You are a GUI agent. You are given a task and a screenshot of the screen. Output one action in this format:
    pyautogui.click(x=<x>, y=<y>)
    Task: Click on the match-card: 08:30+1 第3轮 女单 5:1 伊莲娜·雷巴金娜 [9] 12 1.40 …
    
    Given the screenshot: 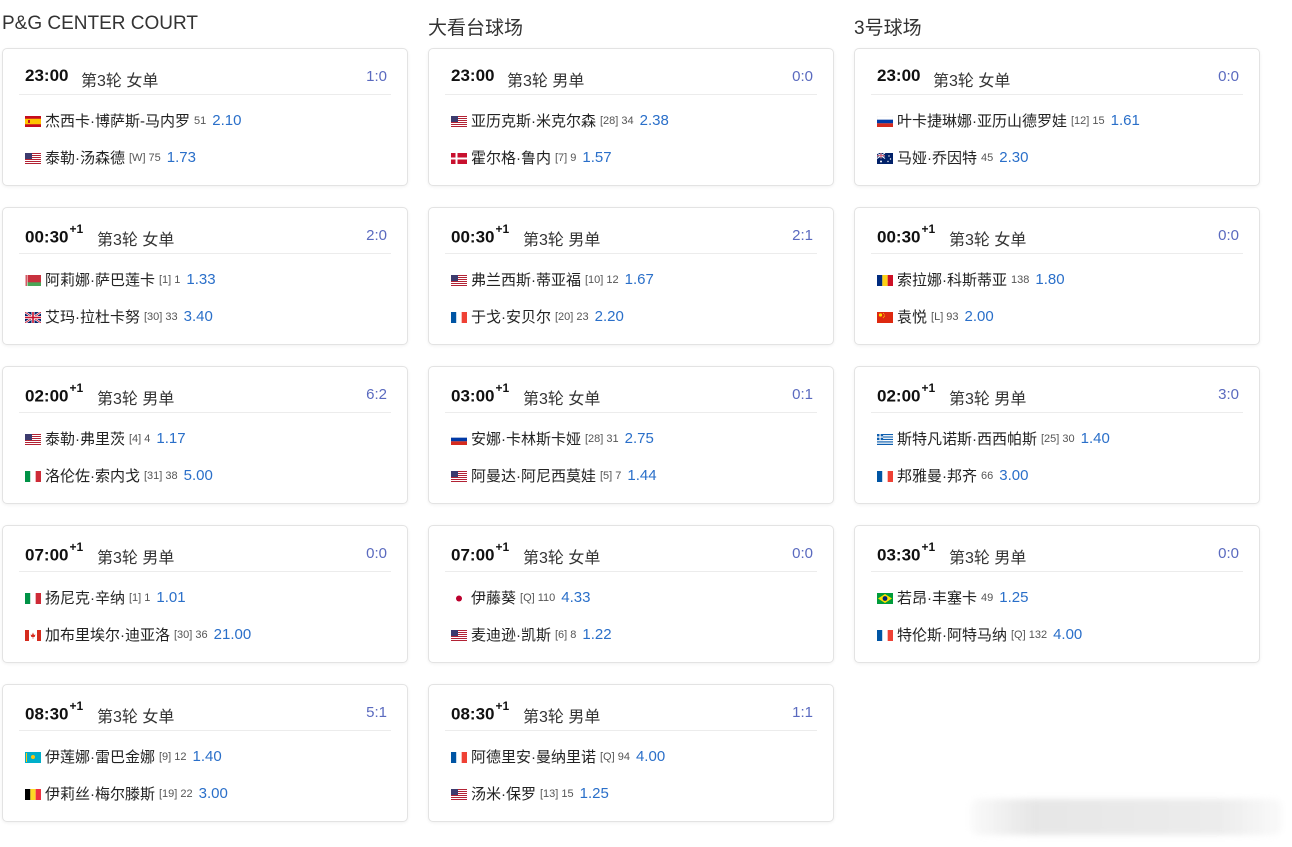 What is the action you would take?
    pyautogui.click(x=205, y=753)
    